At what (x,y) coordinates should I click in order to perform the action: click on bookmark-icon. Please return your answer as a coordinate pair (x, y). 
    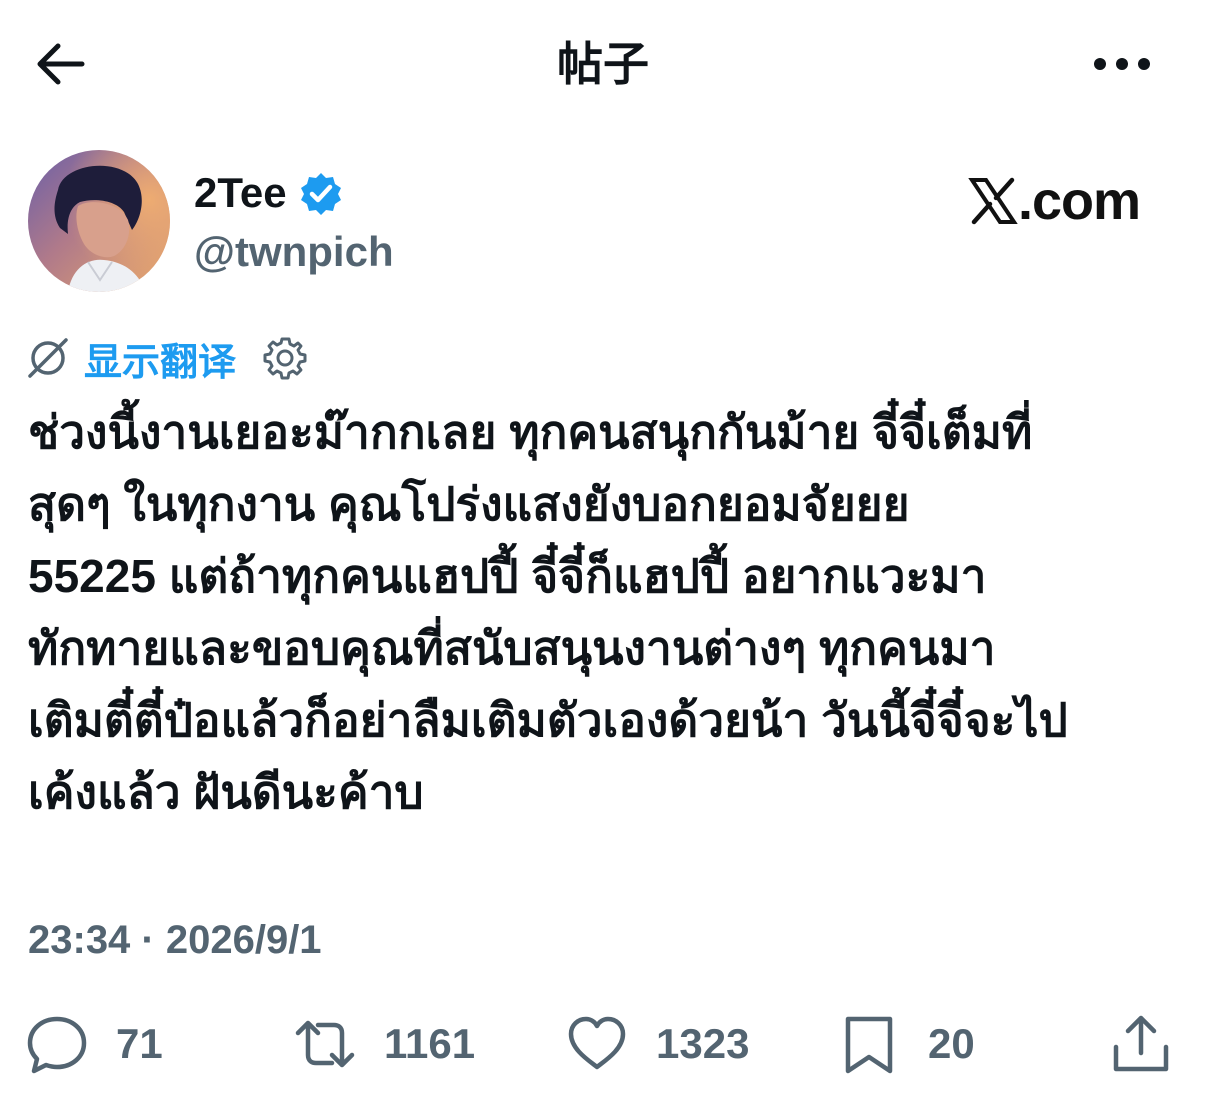
    Looking at the image, I should click on (869, 1045).